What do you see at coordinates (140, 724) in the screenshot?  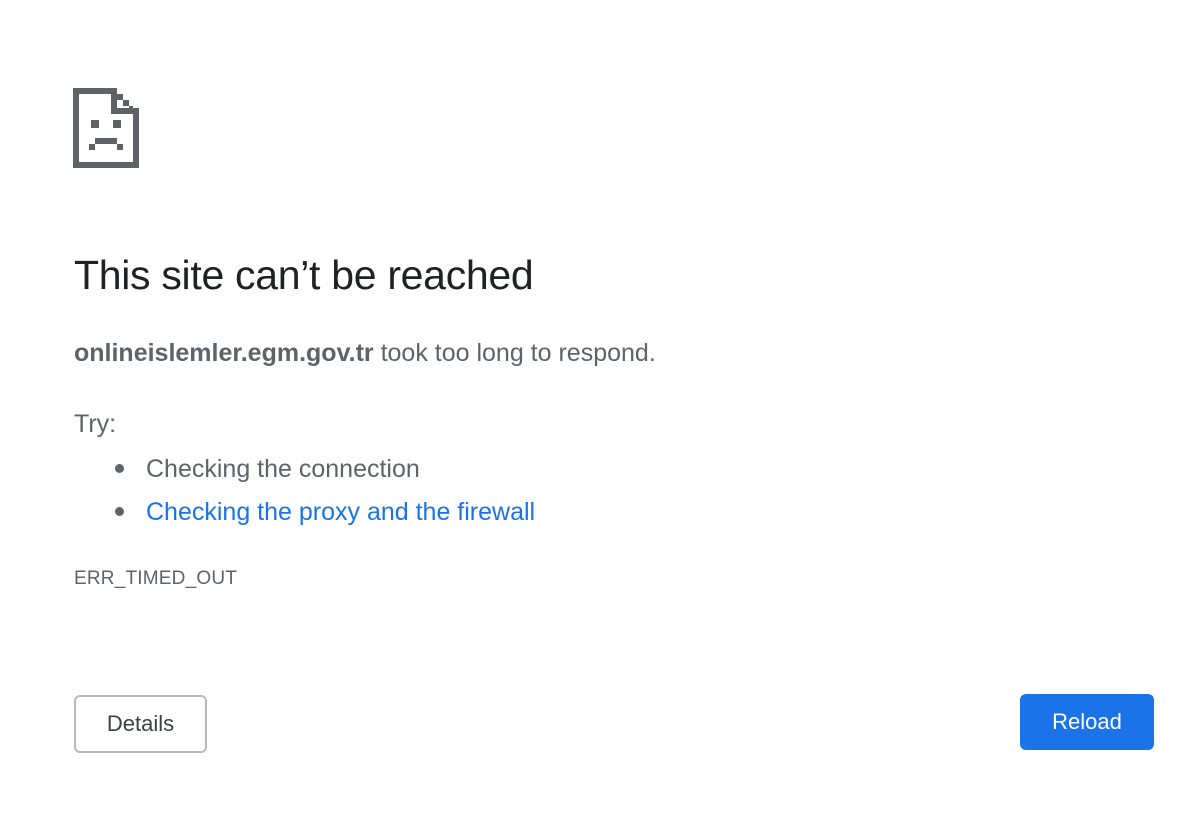 I see `details-button: Details` at bounding box center [140, 724].